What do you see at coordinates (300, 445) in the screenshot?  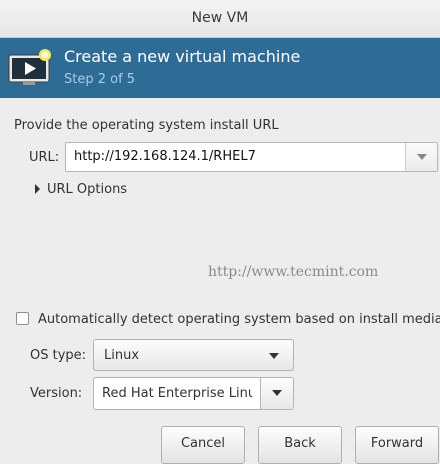 I see `back-button: Back` at bounding box center [300, 445].